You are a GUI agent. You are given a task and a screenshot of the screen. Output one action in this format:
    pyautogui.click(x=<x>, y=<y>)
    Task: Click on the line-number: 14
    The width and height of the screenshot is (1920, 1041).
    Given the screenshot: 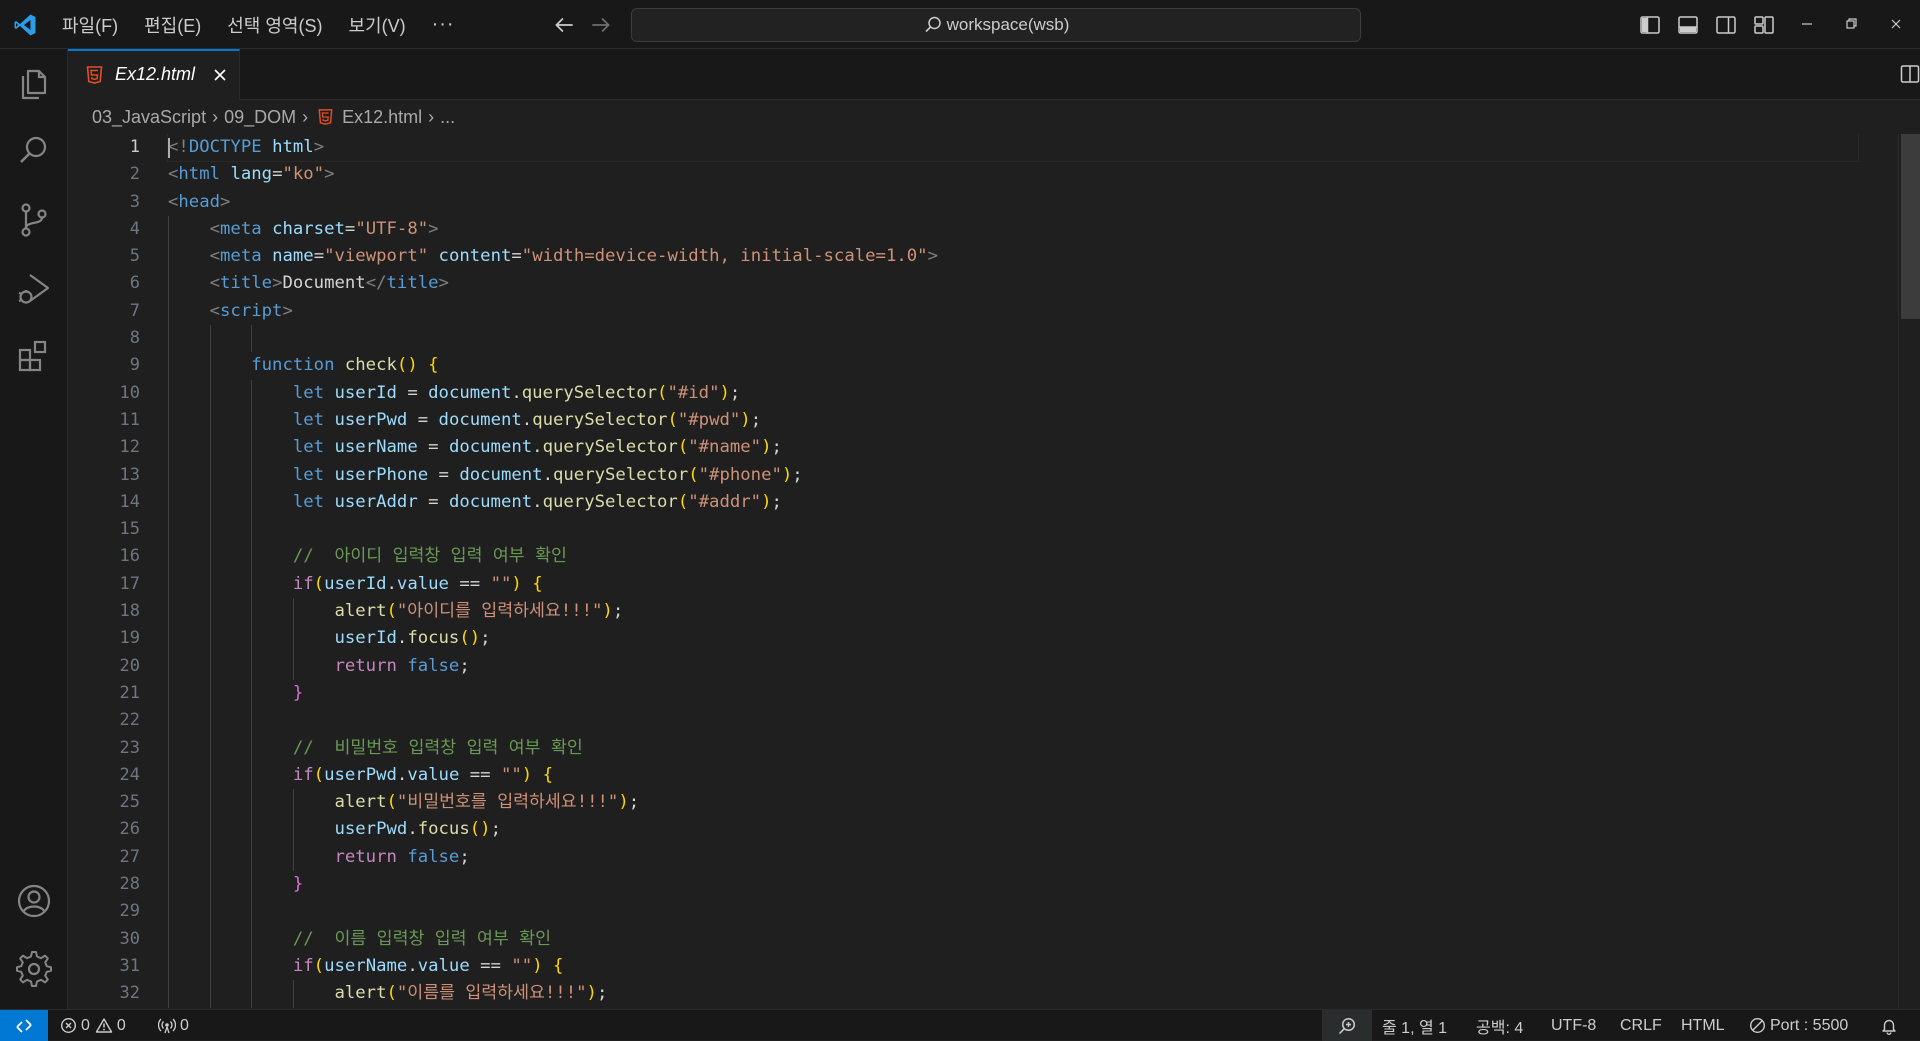 What is the action you would take?
    pyautogui.click(x=129, y=501)
    